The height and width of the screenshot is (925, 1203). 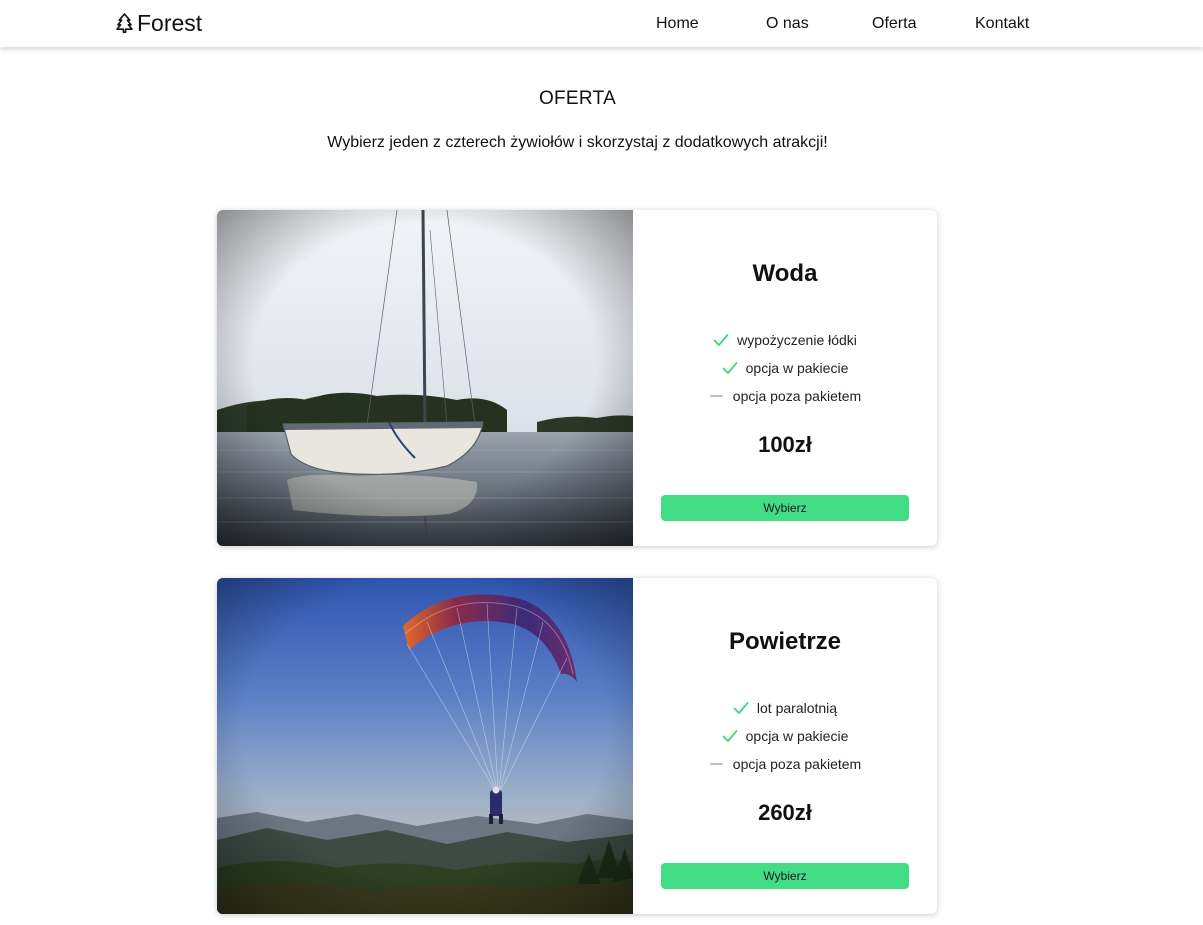 What do you see at coordinates (894, 24) in the screenshot?
I see `nav-link-offer: Oferta` at bounding box center [894, 24].